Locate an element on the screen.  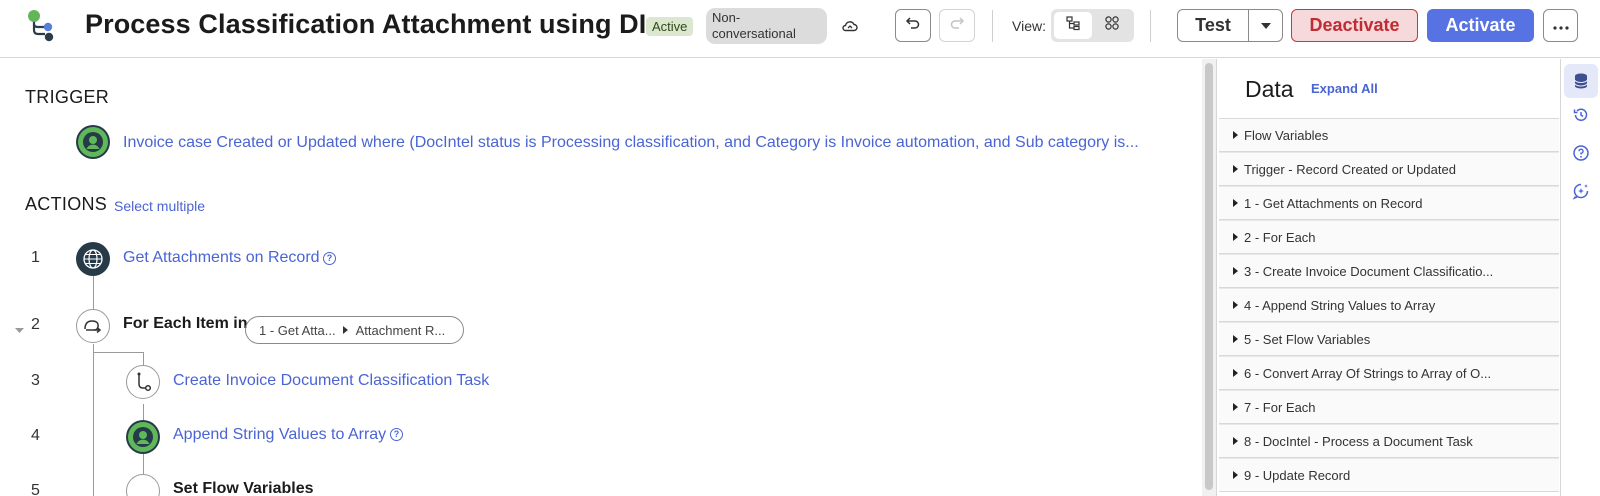
history-icon is located at coordinates (1580, 114).